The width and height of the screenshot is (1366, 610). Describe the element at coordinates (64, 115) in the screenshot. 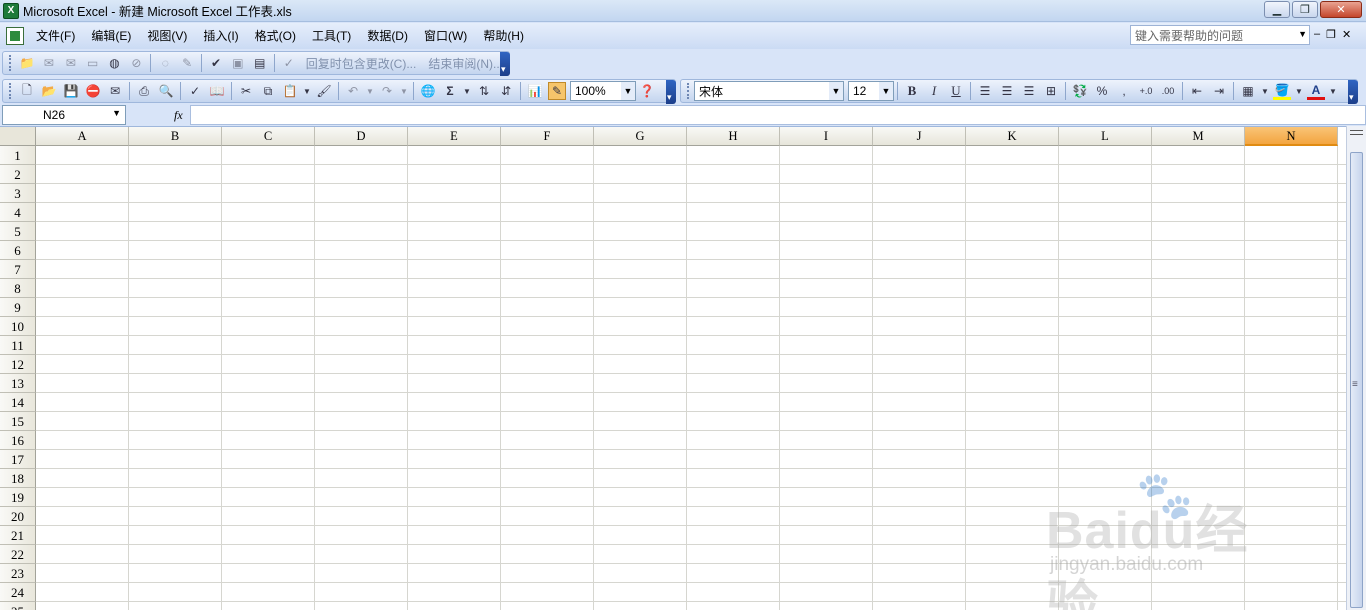

I see `name-box: N26 ▼` at that location.